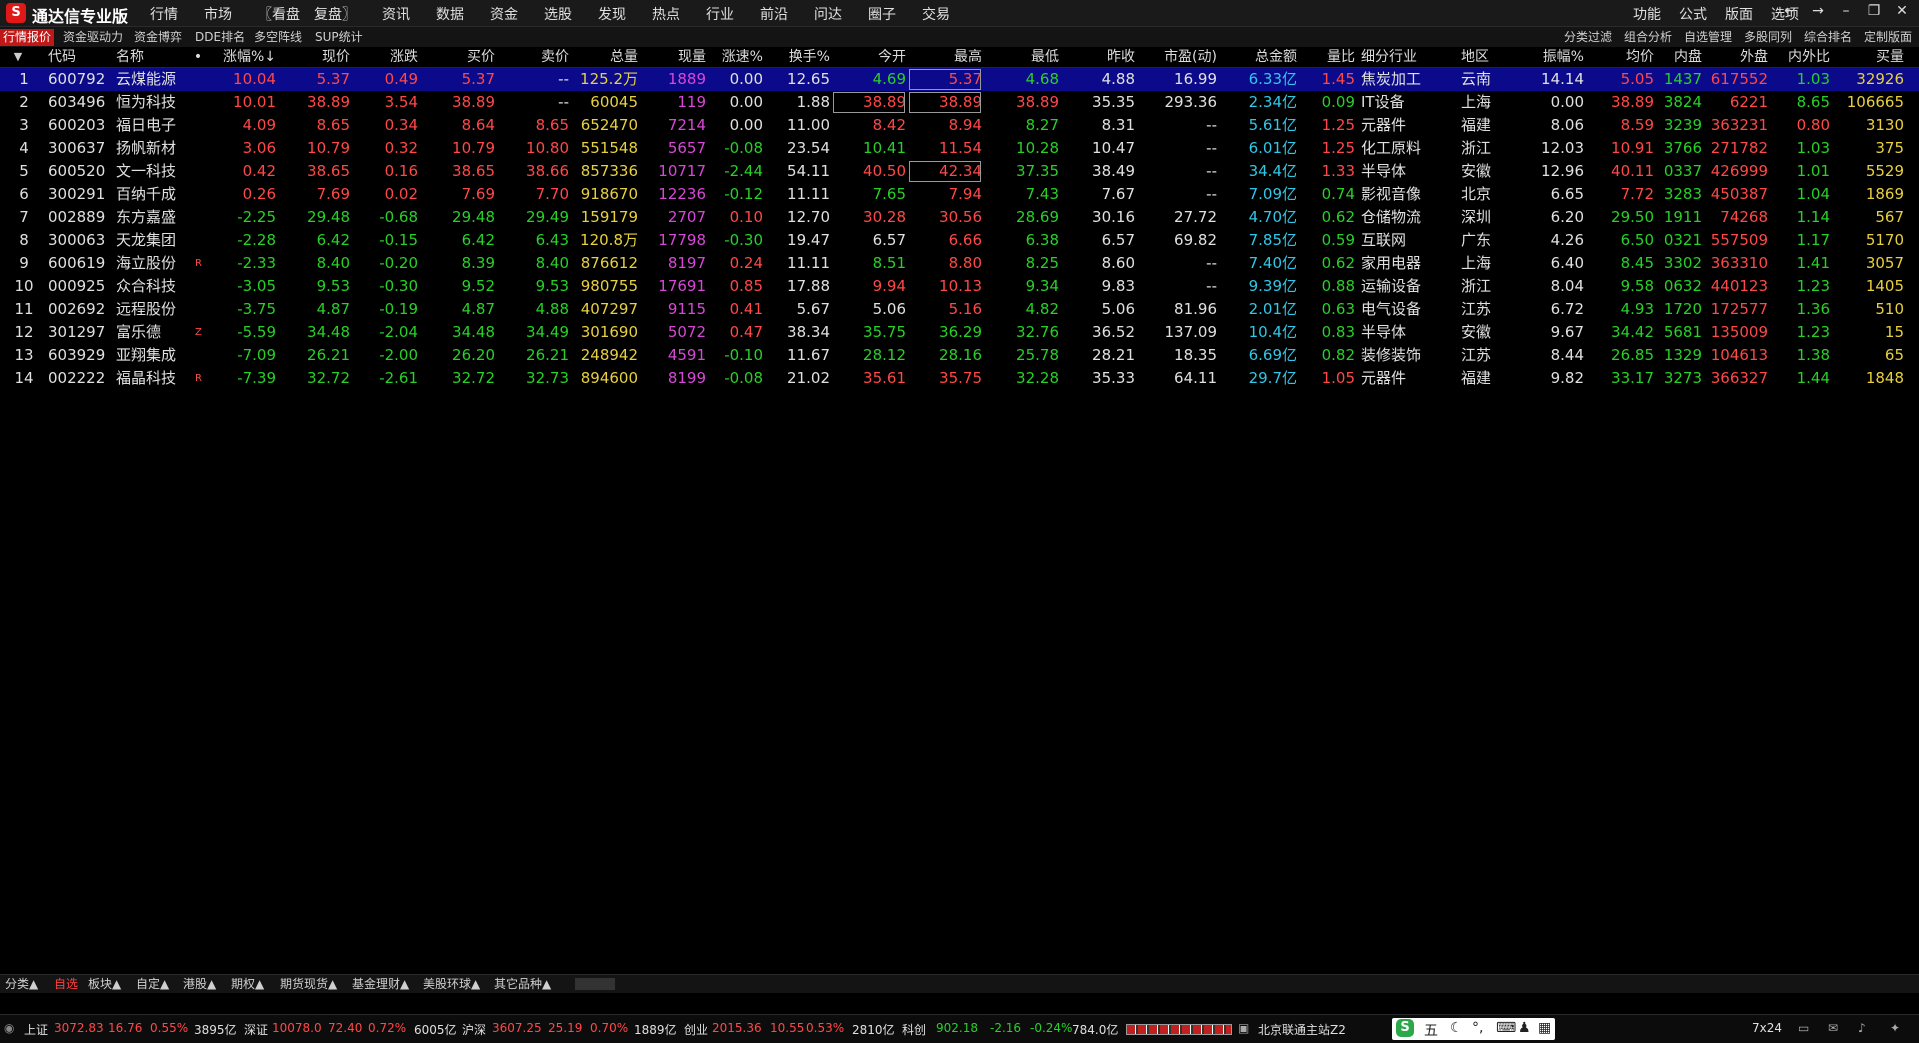 The height and width of the screenshot is (1043, 1919). Describe the element at coordinates (720, 14) in the screenshot. I see `menu-item: 行业` at that location.